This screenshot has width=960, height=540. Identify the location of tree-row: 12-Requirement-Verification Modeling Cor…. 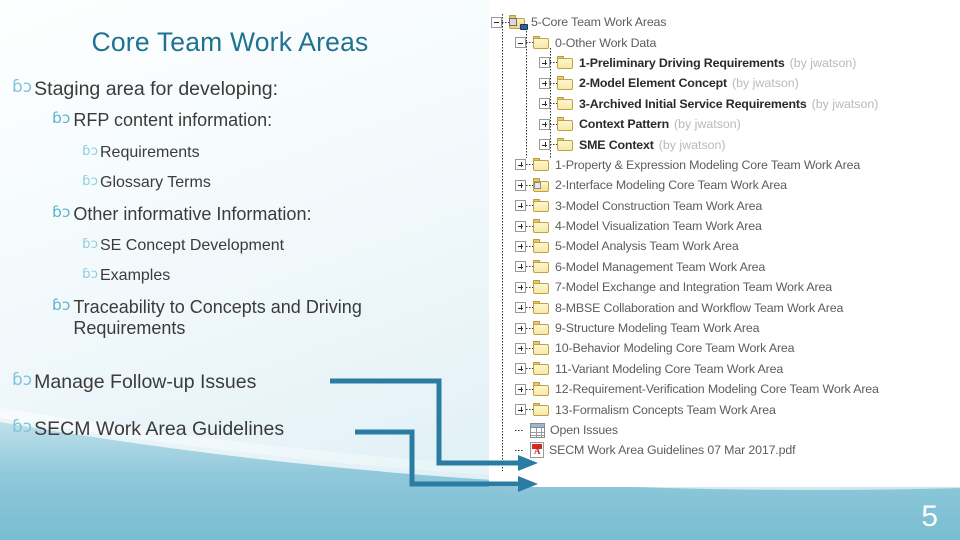
(724, 389).